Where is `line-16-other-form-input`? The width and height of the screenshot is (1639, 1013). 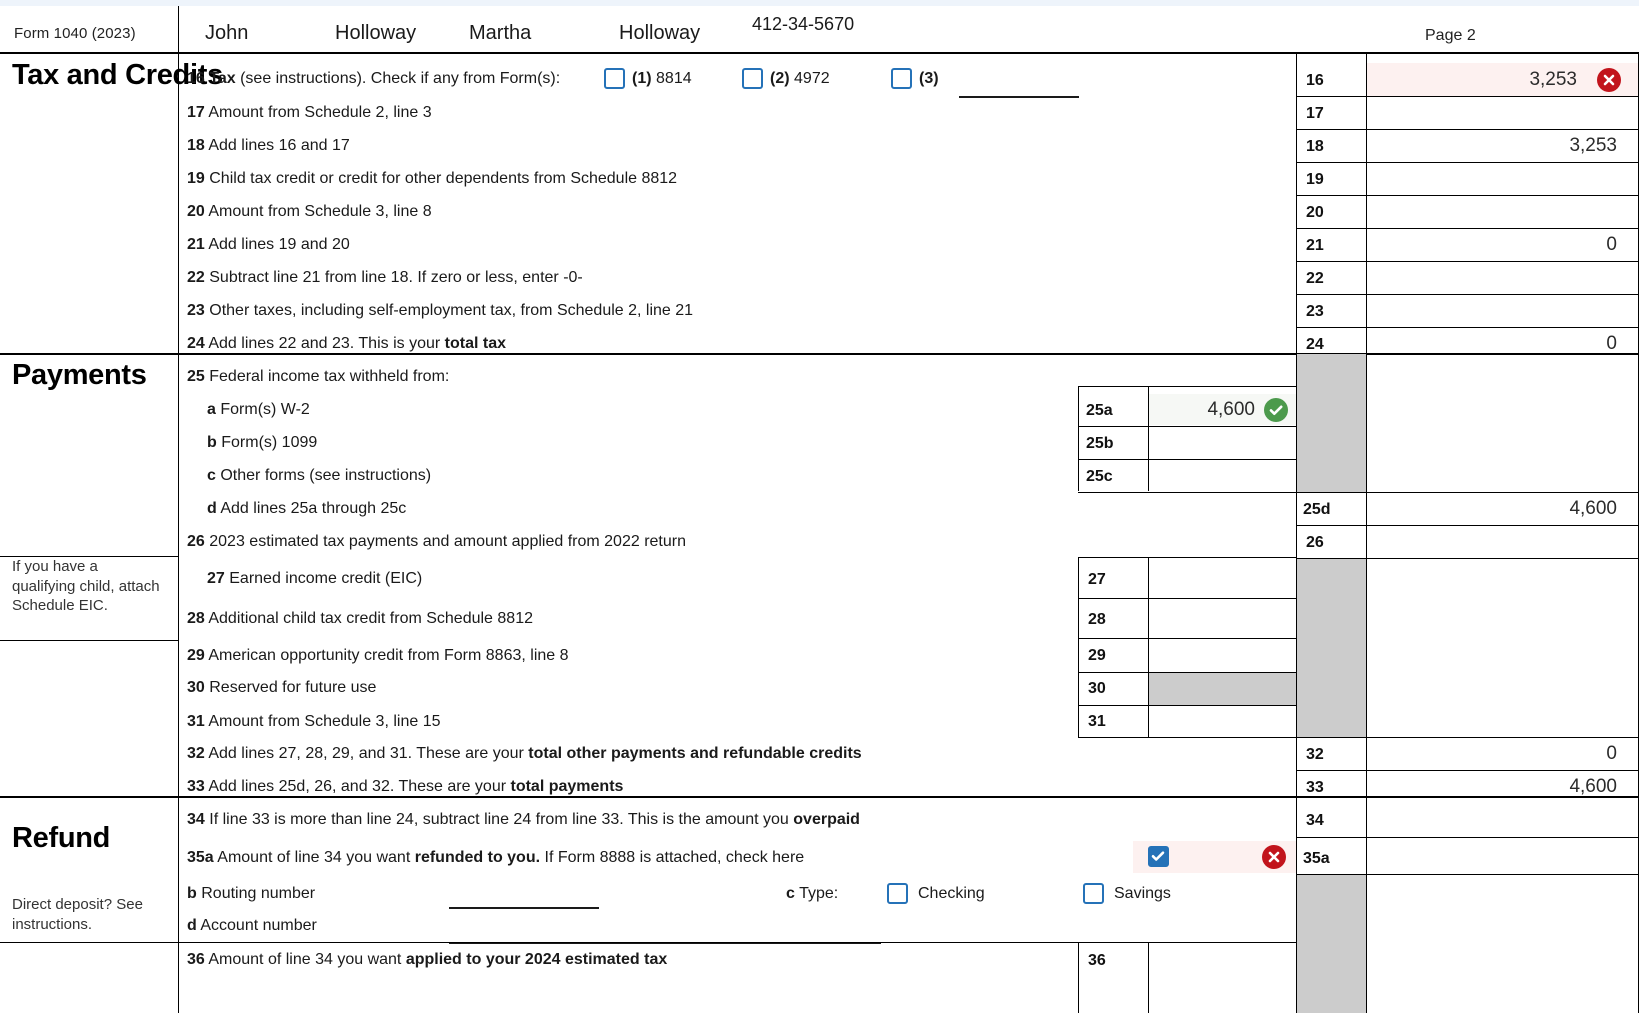
line-16-other-form-input is located at coordinates (1019, 97).